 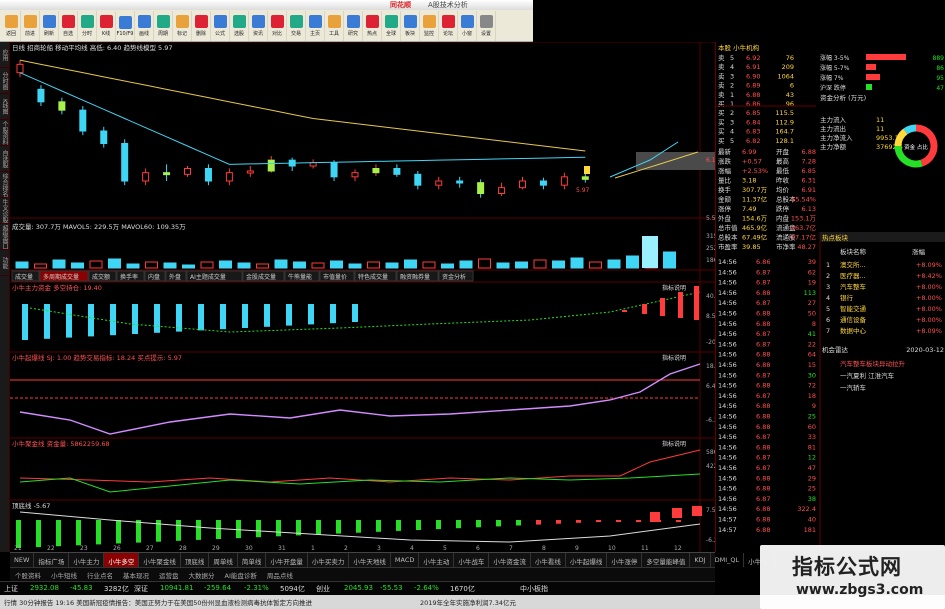 I want to click on date-axis-label: 3, so click(x=379, y=548).